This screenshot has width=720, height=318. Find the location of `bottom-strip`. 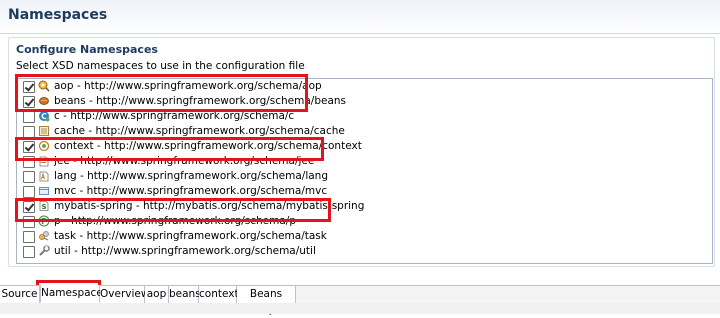

bottom-strip is located at coordinates (360, 308).